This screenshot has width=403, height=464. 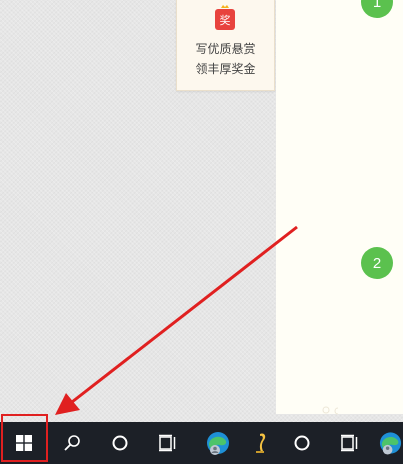 I want to click on task-view-button, so click(x=168, y=443).